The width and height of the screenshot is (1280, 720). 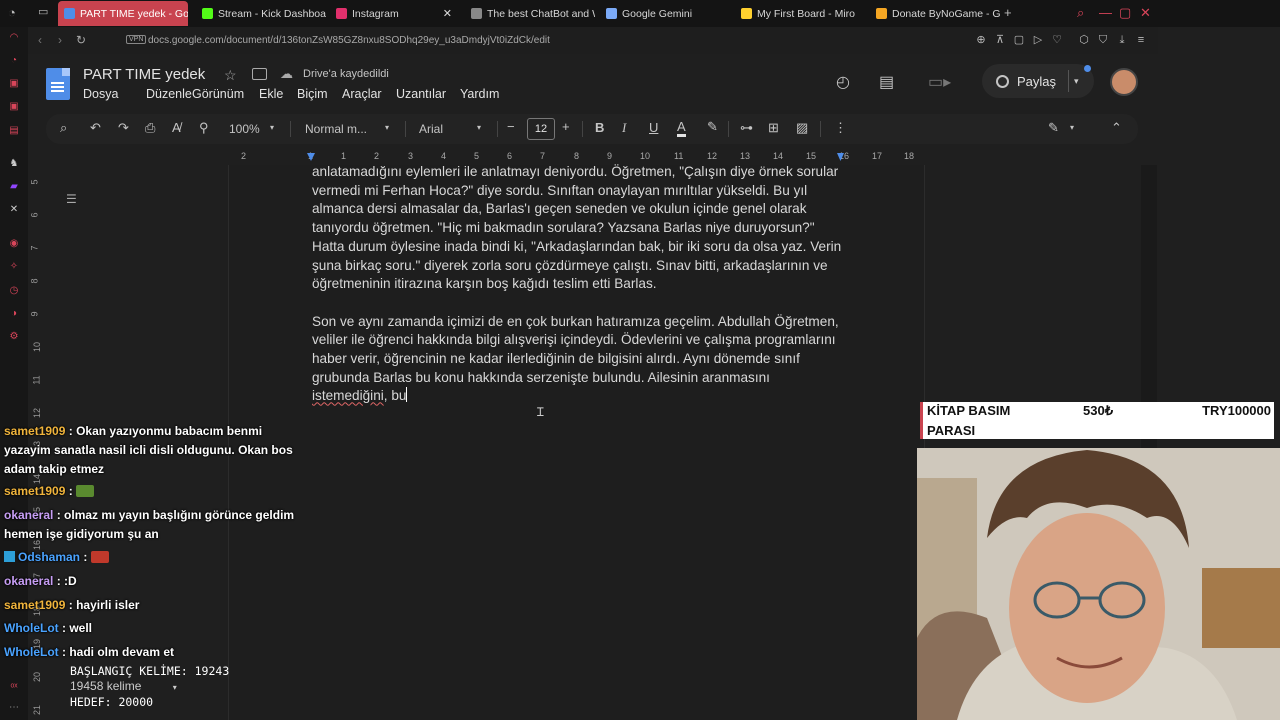 I want to click on star-icon: ☆, so click(x=230, y=75).